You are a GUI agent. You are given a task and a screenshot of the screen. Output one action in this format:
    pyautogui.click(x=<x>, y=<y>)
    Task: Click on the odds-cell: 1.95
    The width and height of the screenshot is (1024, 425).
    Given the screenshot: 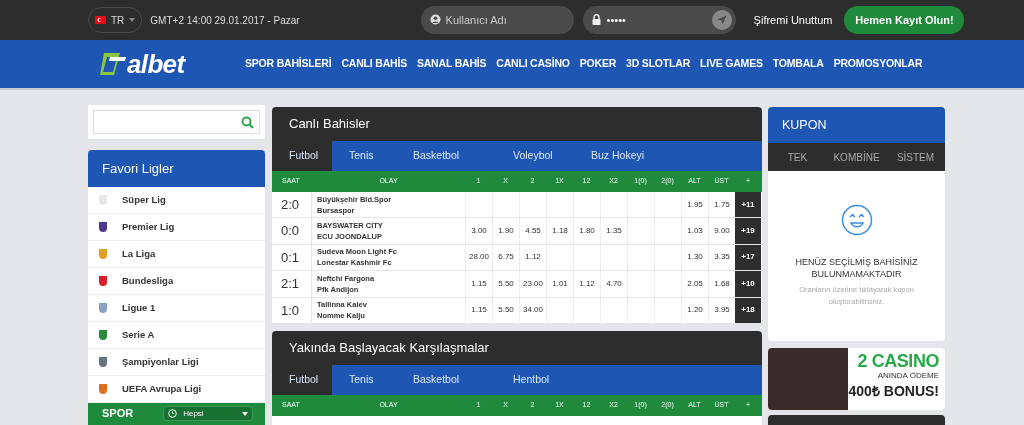 What is the action you would take?
    pyautogui.click(x=694, y=205)
    